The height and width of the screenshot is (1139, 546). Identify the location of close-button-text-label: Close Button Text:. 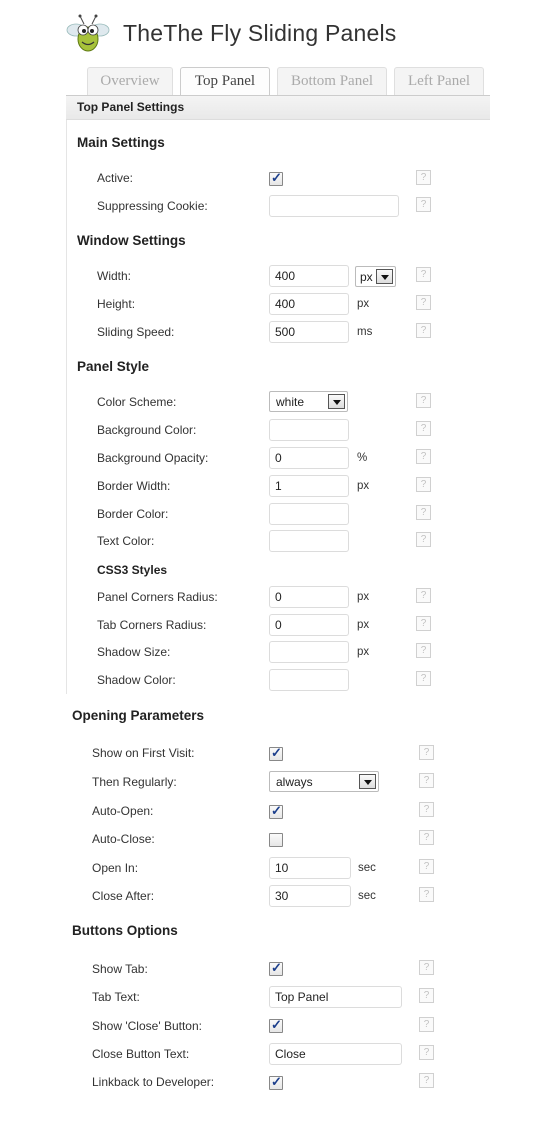
(141, 1054).